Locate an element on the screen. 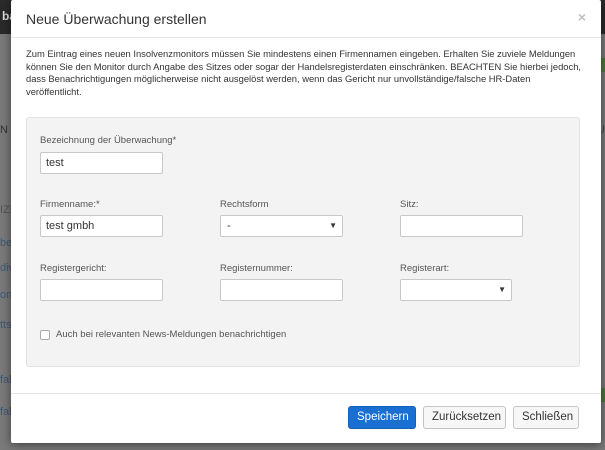 The image size is (605, 450). registernummer-label: Registernummer: is located at coordinates (256, 268).